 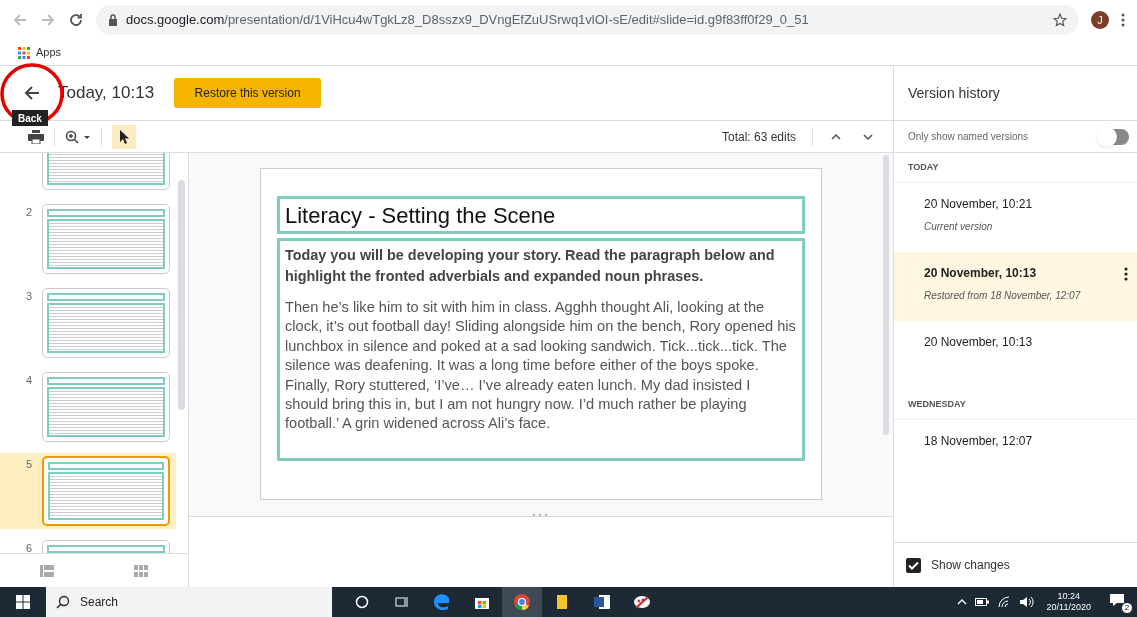 What do you see at coordinates (1060, 20) in the screenshot?
I see `star-icon` at bounding box center [1060, 20].